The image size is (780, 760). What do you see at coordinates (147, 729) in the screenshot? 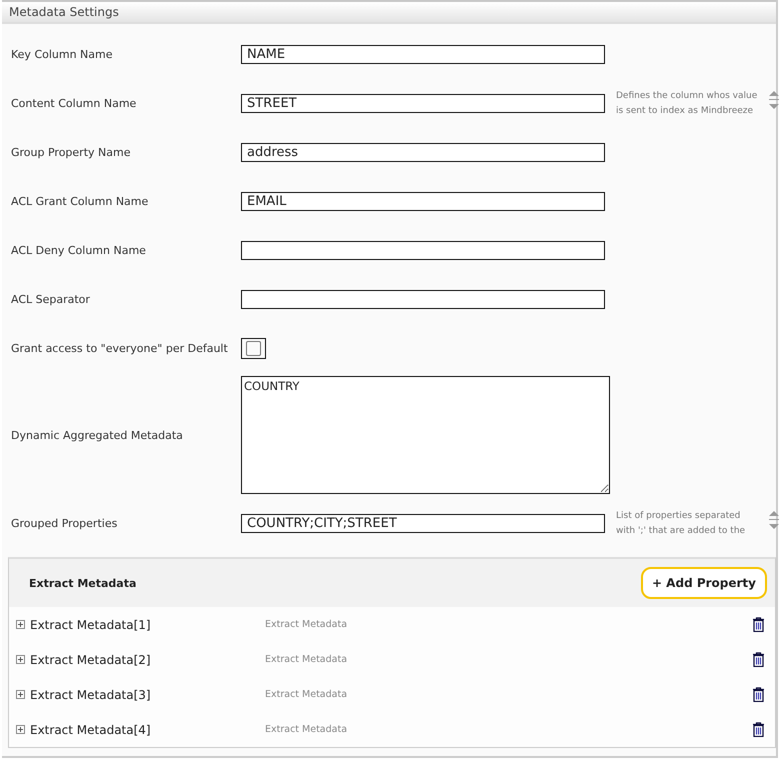
I see `item-name: Extract Metadata[4]` at bounding box center [147, 729].